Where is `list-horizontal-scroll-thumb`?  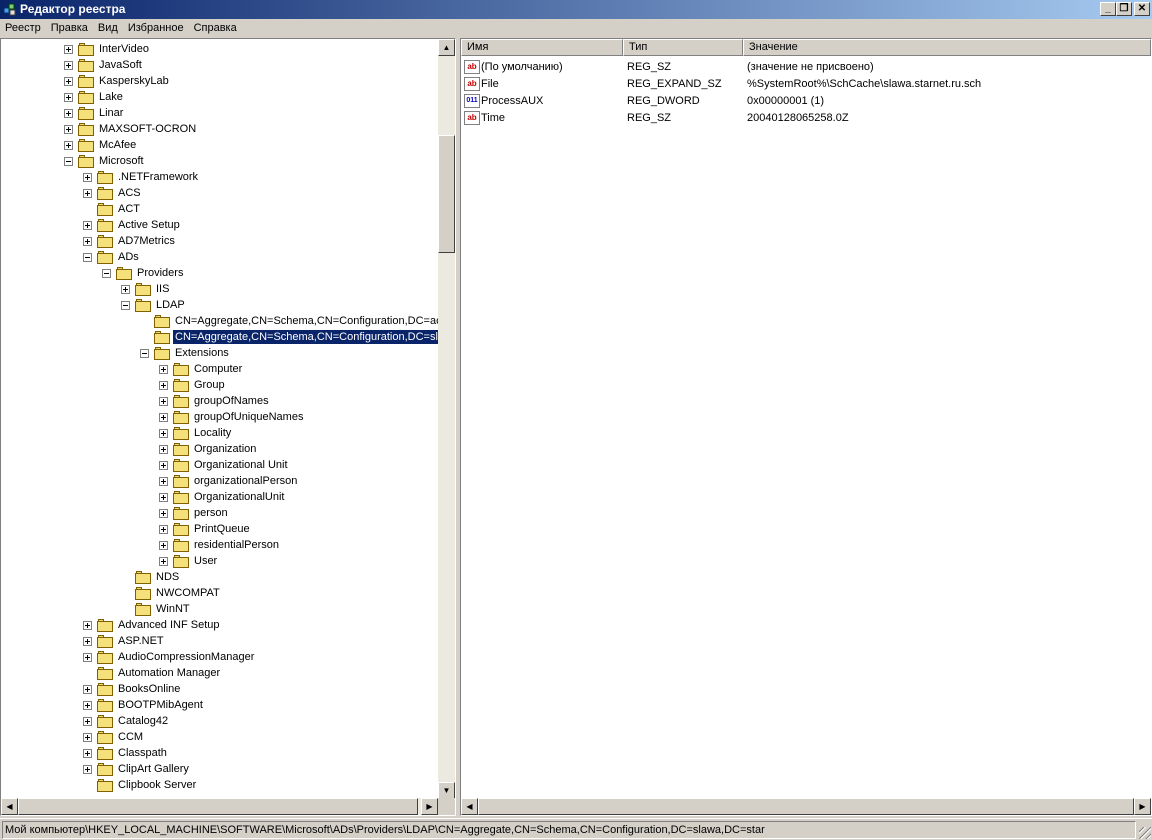 list-horizontal-scroll-thumb is located at coordinates (806, 806).